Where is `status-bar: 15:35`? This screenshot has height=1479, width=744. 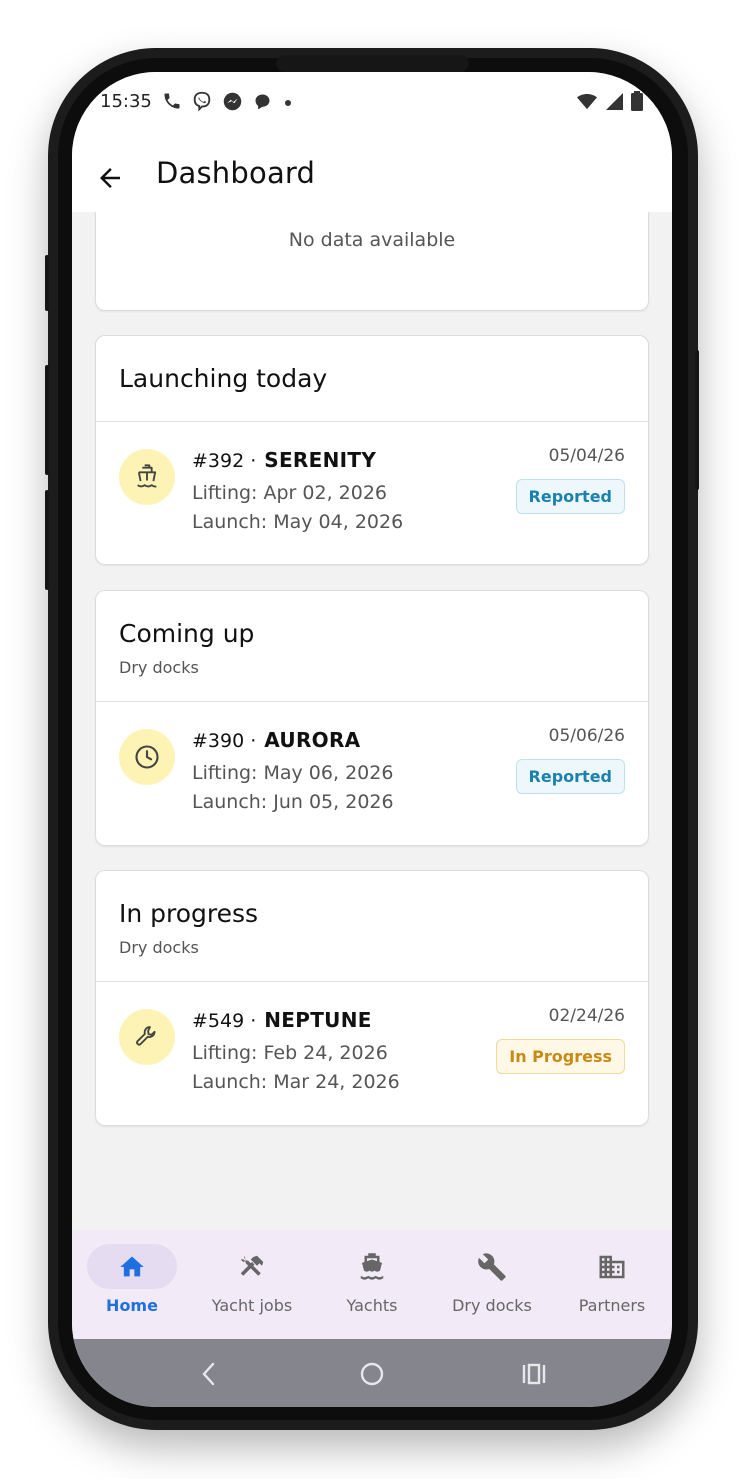
status-bar: 15:35 is located at coordinates (372, 102).